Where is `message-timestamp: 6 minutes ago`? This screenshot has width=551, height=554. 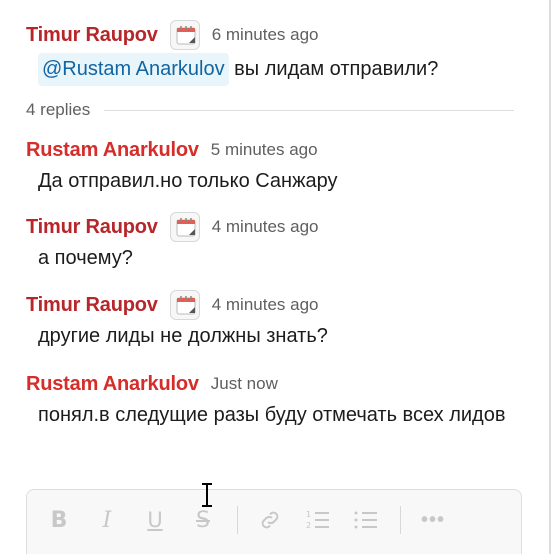
message-timestamp: 6 minutes ago is located at coordinates (265, 35).